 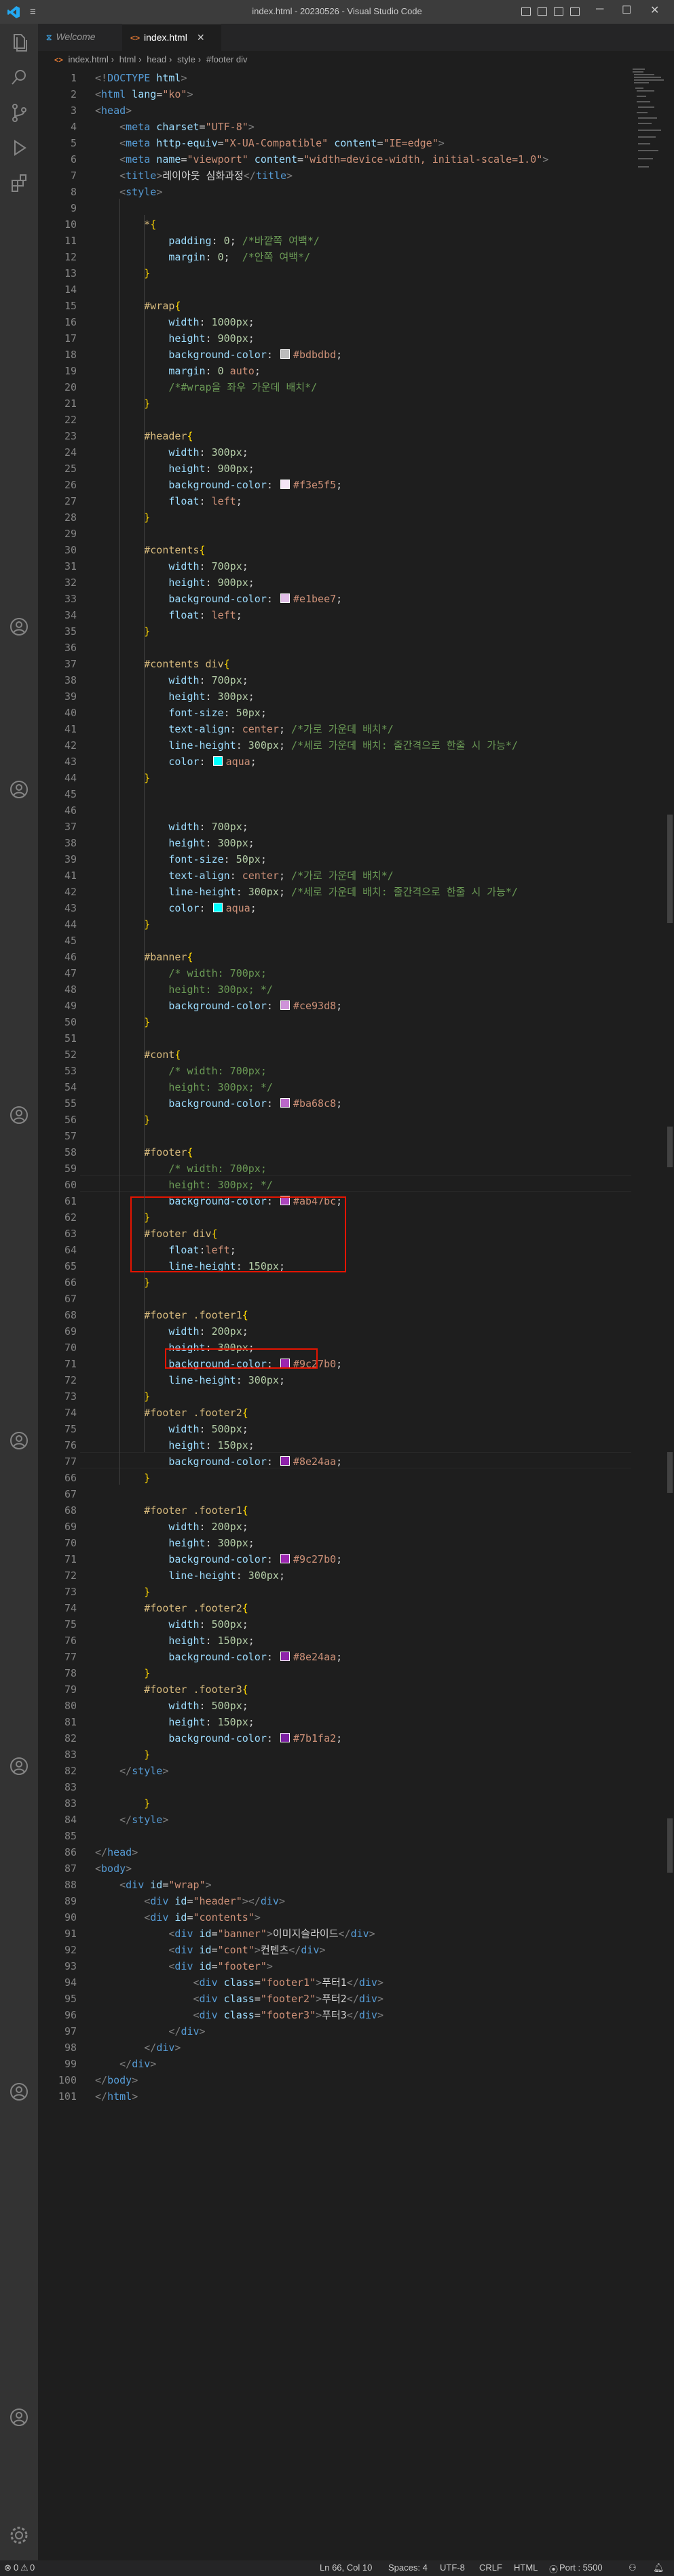 What do you see at coordinates (184, 1966) in the screenshot?
I see `code-line: <div id="footer">` at bounding box center [184, 1966].